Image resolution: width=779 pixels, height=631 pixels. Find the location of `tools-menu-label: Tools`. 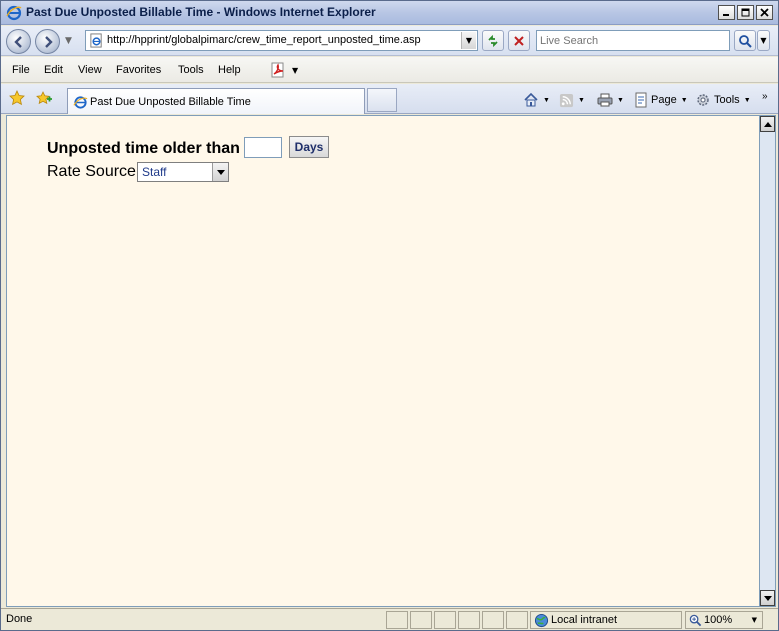

tools-menu-label: Tools is located at coordinates (727, 100).